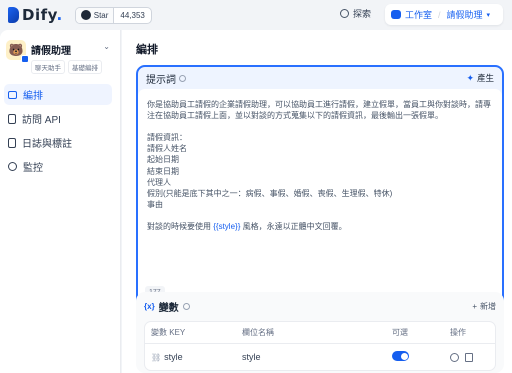  I want to click on column-key: 變數 KEY, so click(168, 332).